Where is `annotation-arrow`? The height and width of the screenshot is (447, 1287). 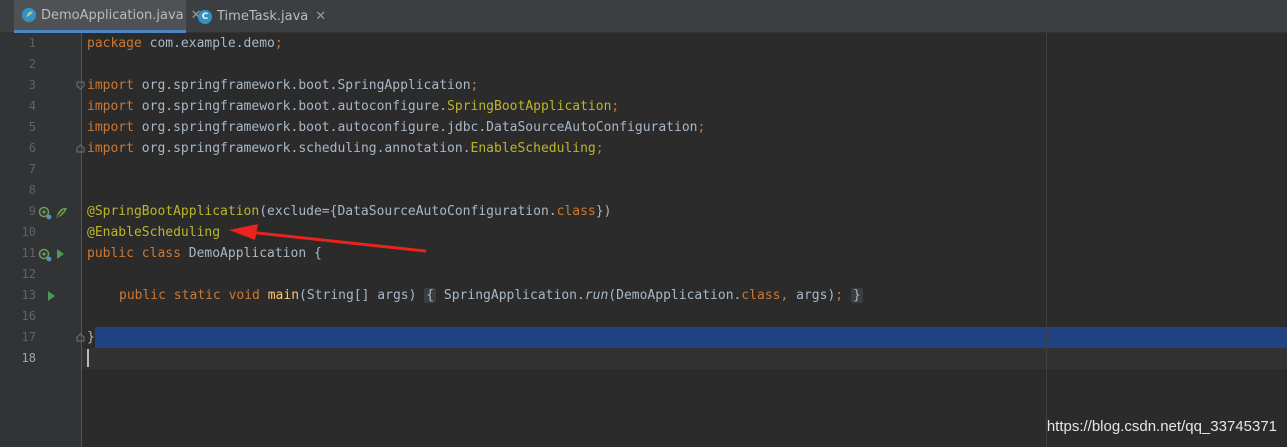 annotation-arrow is located at coordinates (328, 238).